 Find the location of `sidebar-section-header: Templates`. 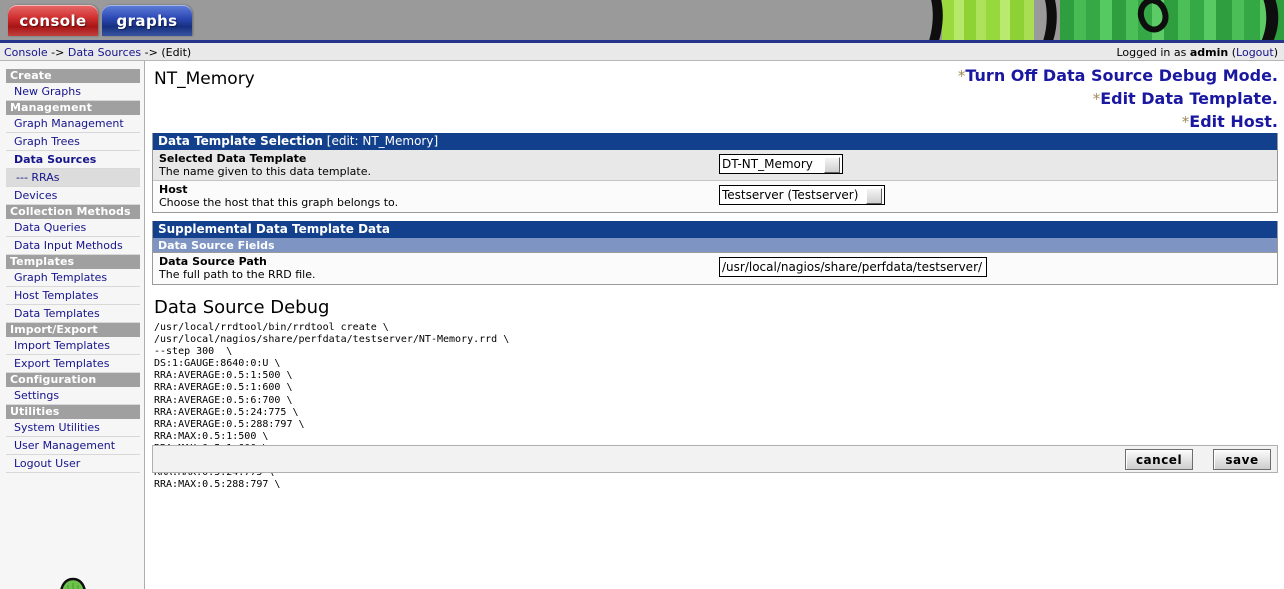

sidebar-section-header: Templates is located at coordinates (73, 262).